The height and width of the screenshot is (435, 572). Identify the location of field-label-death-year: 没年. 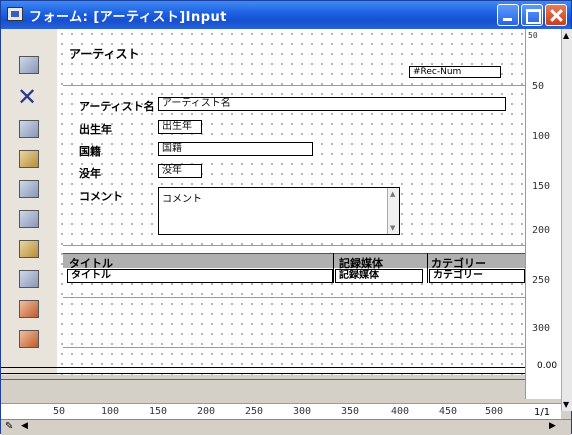
(90, 173).